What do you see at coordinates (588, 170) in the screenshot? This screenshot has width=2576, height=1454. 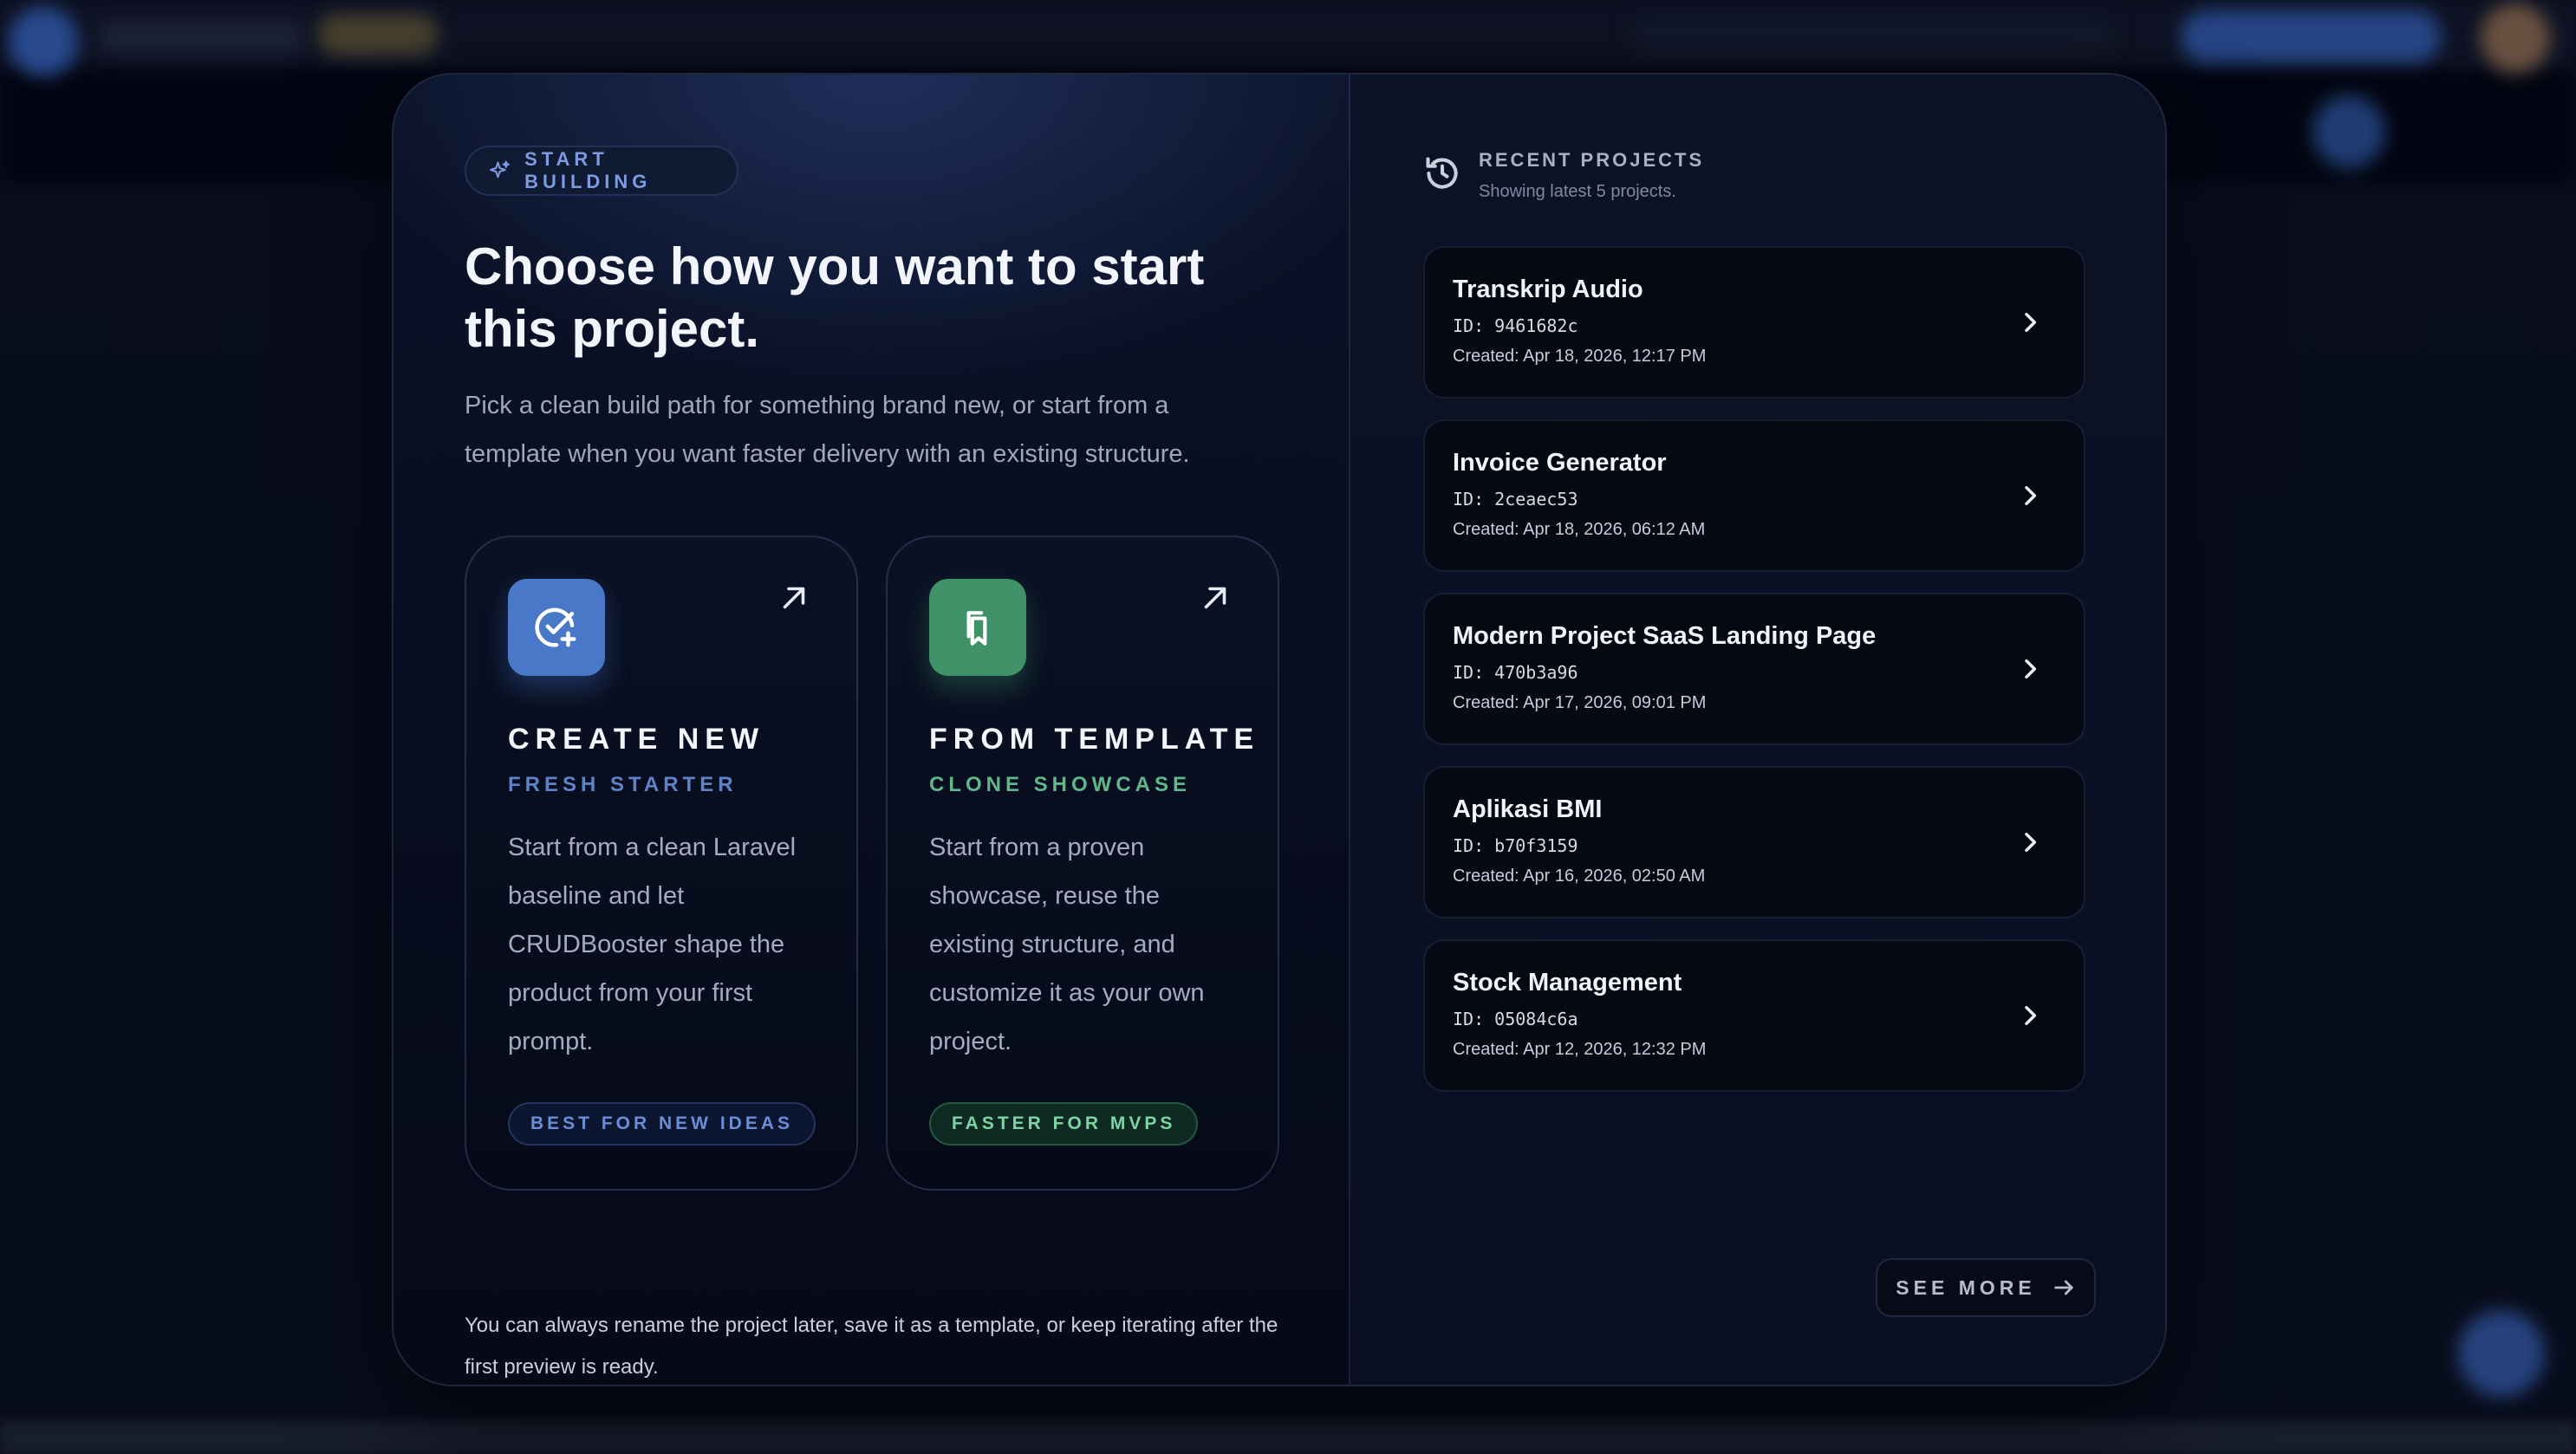 I see `badge-label: START BUILDING` at bounding box center [588, 170].